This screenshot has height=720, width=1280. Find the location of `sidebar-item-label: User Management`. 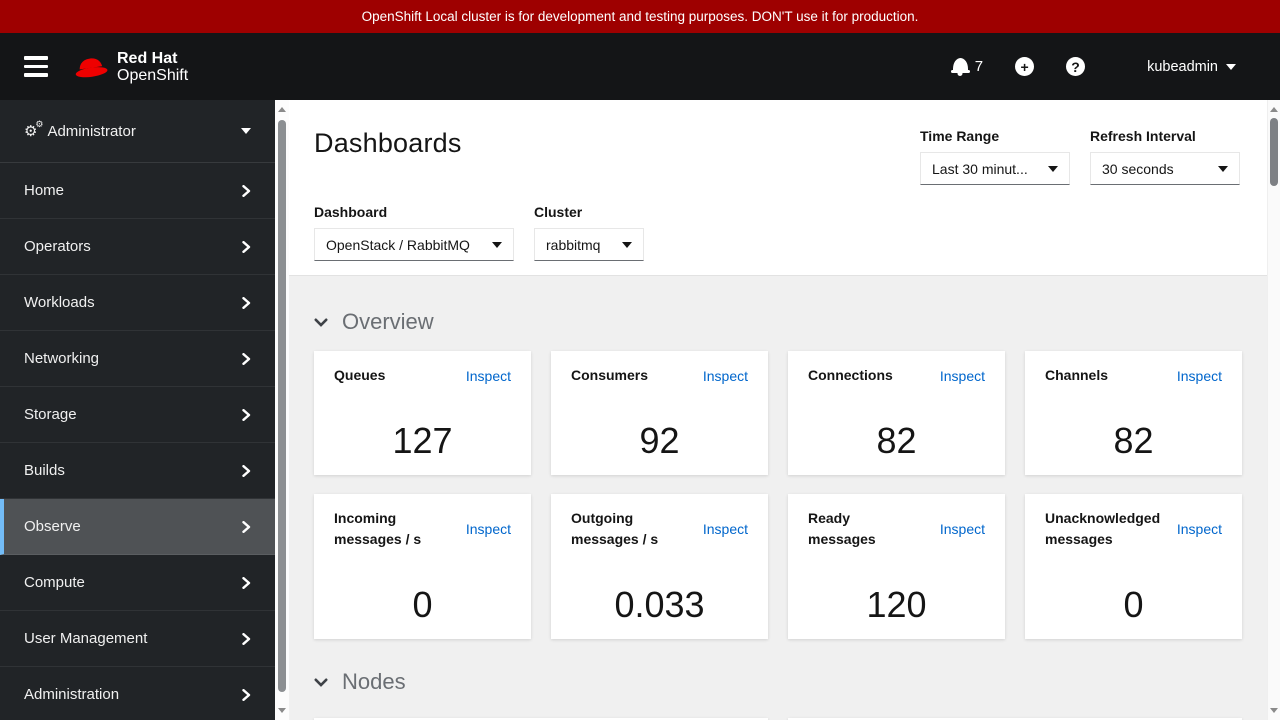

sidebar-item-label: User Management is located at coordinates (86, 638).